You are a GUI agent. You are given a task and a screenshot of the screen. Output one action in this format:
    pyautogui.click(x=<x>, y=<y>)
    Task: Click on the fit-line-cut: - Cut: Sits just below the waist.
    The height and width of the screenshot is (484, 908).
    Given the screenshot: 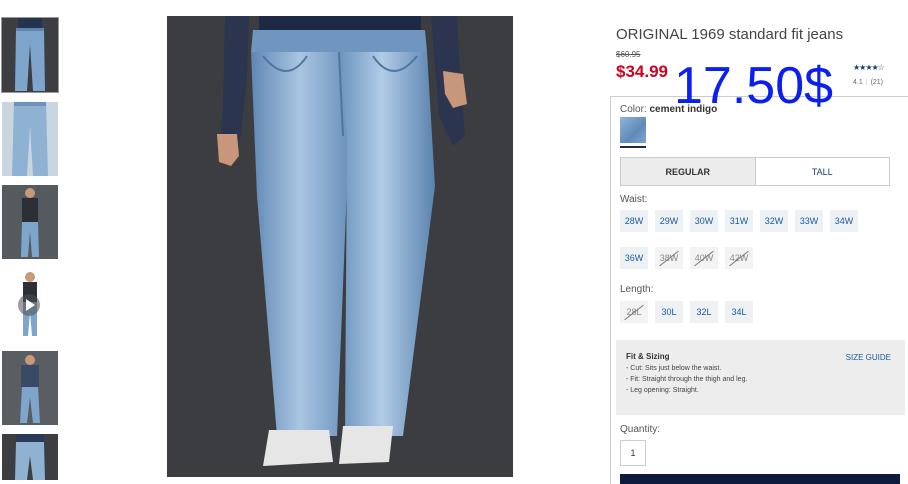 What is the action you would take?
    pyautogui.click(x=674, y=368)
    